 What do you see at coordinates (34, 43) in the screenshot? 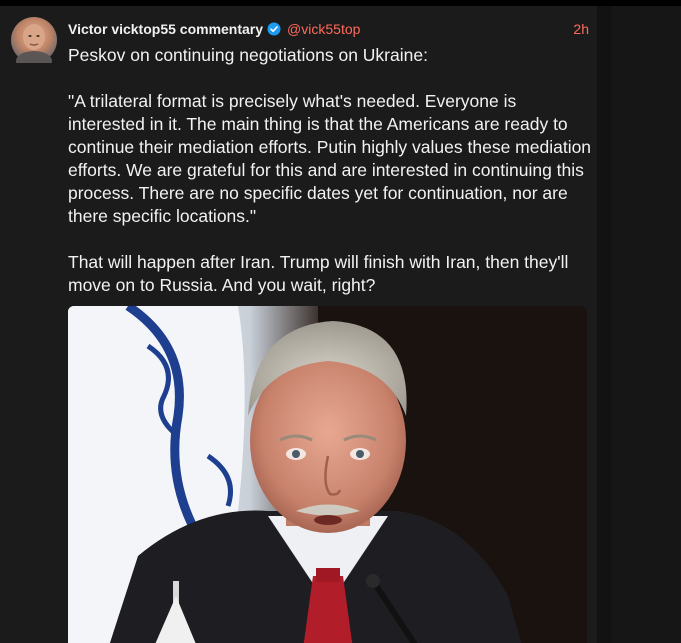
I see `avatar-face-icon` at bounding box center [34, 43].